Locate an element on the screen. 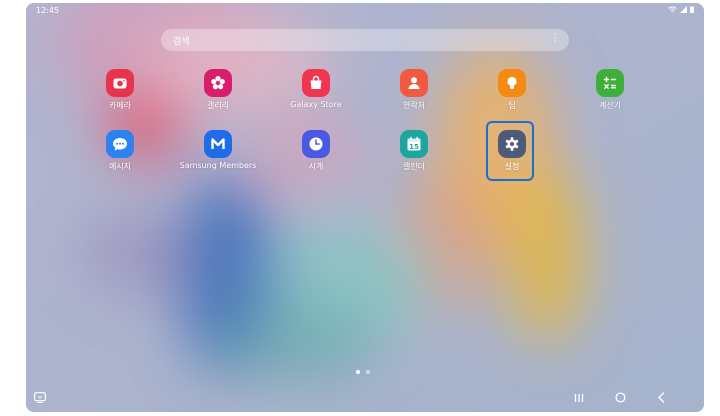  status-bar: 12:45 is located at coordinates (365, 11).